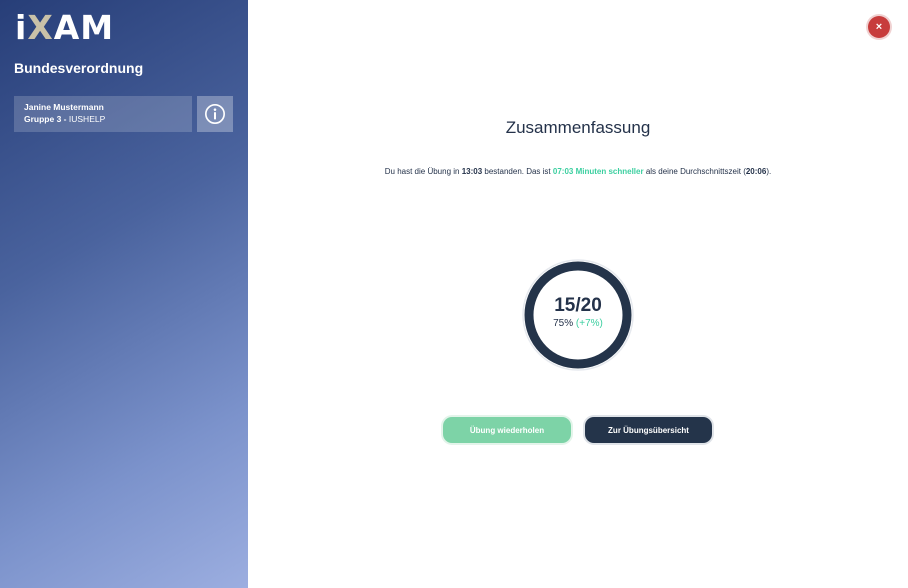 The image size is (908, 588). Describe the element at coordinates (589, 323) in the screenshot. I see `percent-delta: (+7%)` at that location.